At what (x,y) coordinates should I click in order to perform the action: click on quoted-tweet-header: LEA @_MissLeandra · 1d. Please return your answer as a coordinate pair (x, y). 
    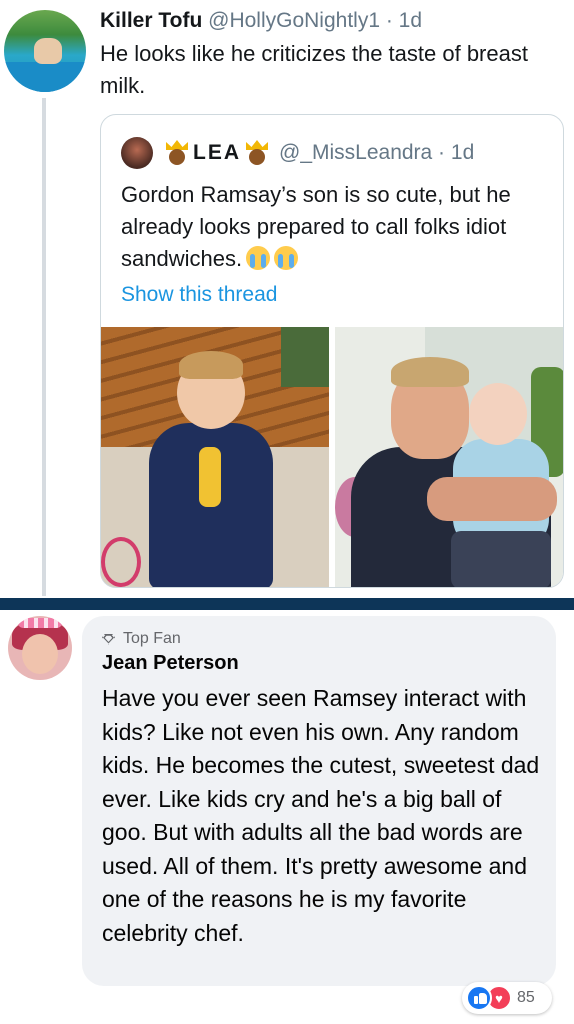
    Looking at the image, I should click on (297, 153).